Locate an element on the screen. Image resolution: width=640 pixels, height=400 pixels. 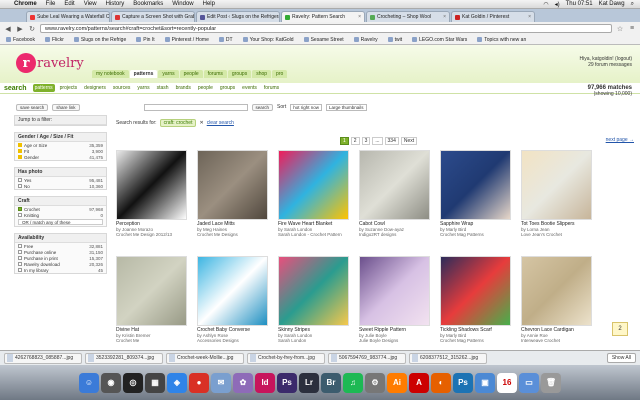
nav-patterns: patterns is located at coordinates (143, 74).